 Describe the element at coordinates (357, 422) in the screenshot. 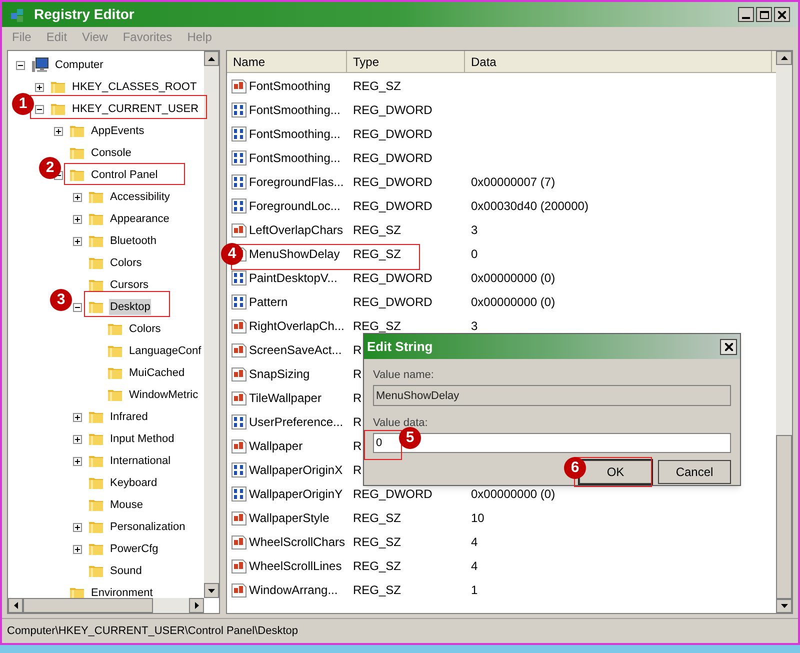

I see `value-type: R` at that location.